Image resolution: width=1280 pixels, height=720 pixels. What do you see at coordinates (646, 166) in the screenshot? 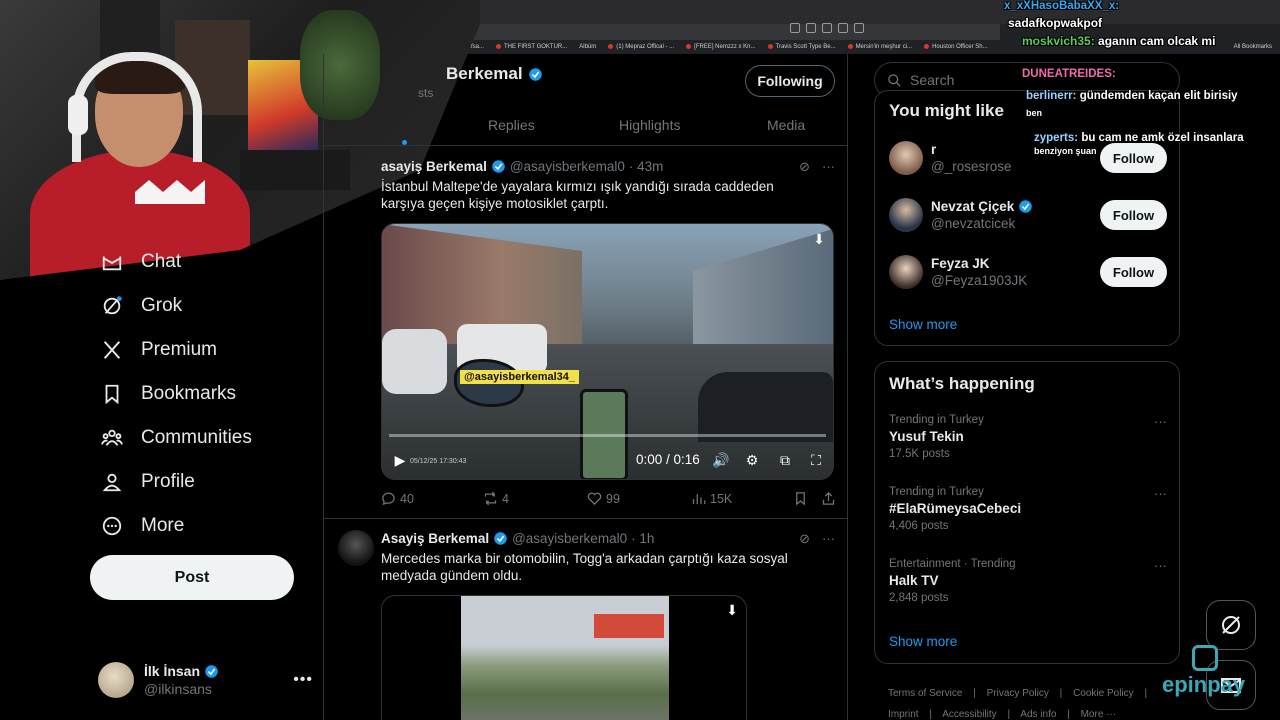
I see `tweet-time: · 43m` at bounding box center [646, 166].